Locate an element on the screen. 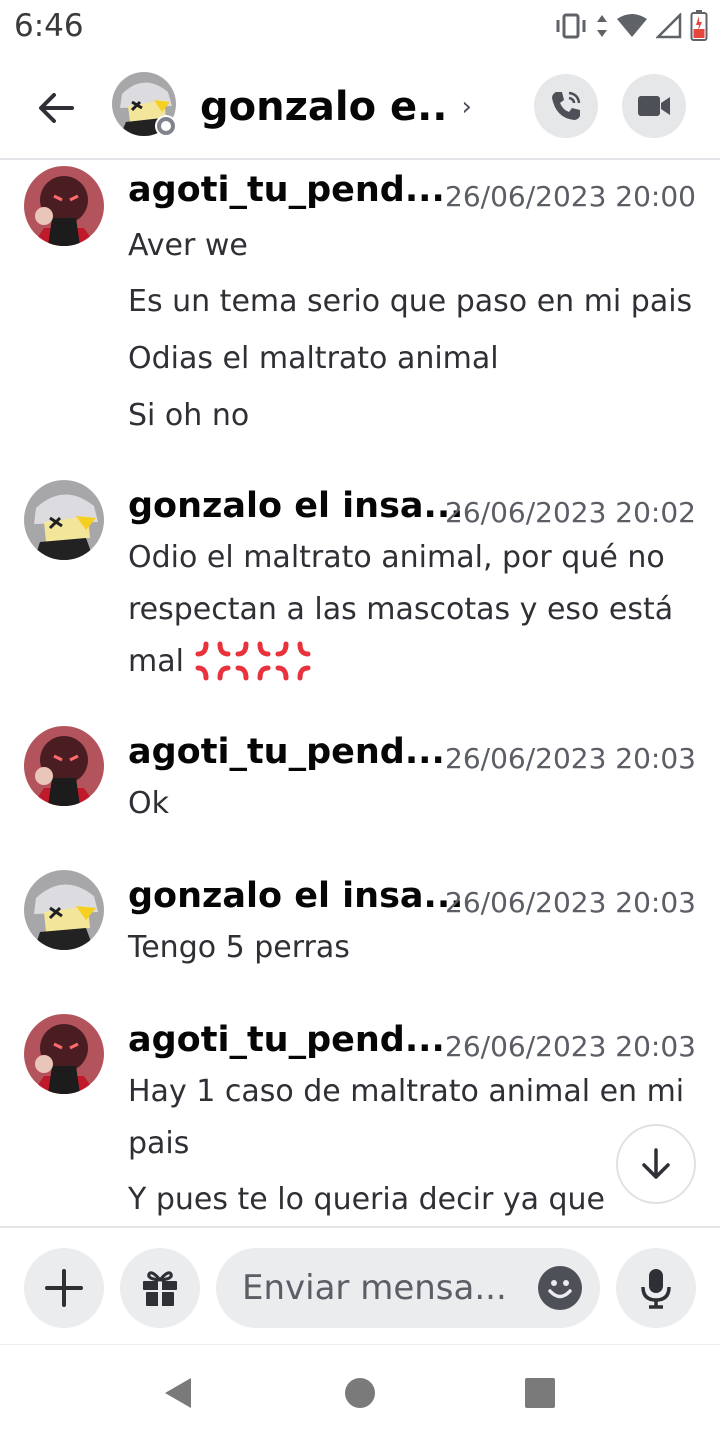  wifi-icon is located at coordinates (632, 25).